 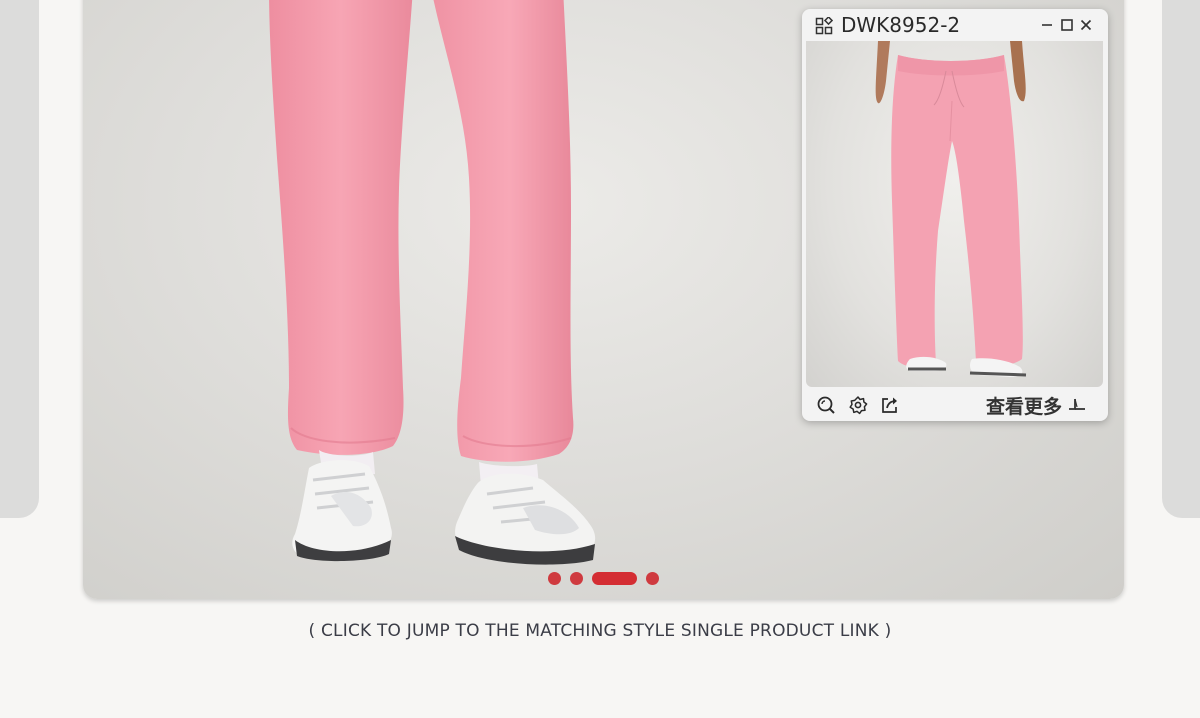 I want to click on window-title: DWK8952-2, so click(x=901, y=25).